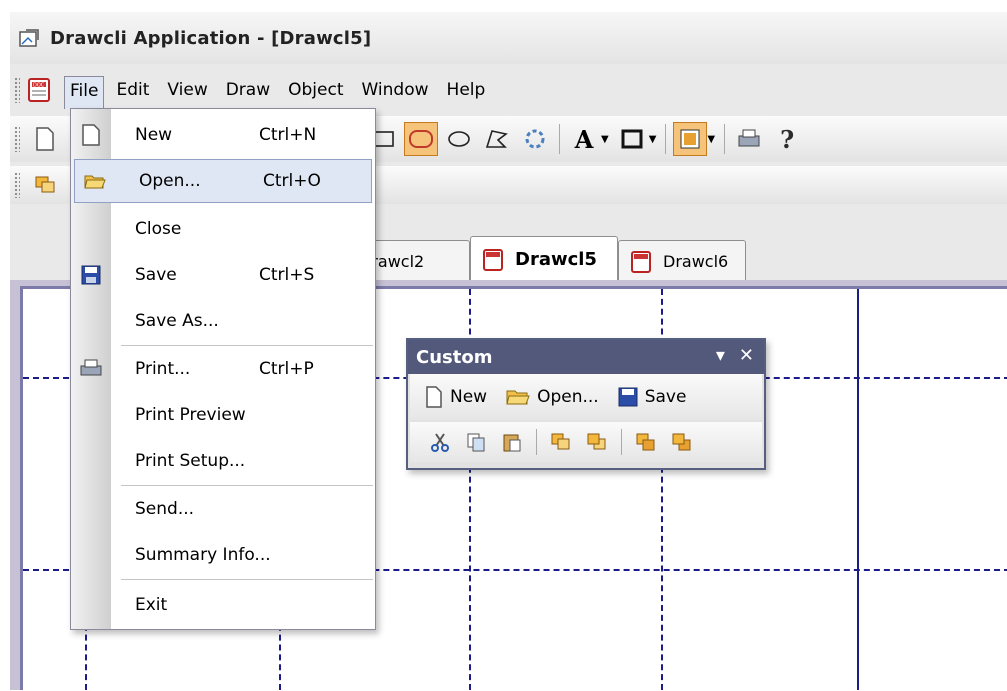 The width and height of the screenshot is (1007, 691). I want to click on file-menu-print-preview: Print Preview, so click(223, 415).